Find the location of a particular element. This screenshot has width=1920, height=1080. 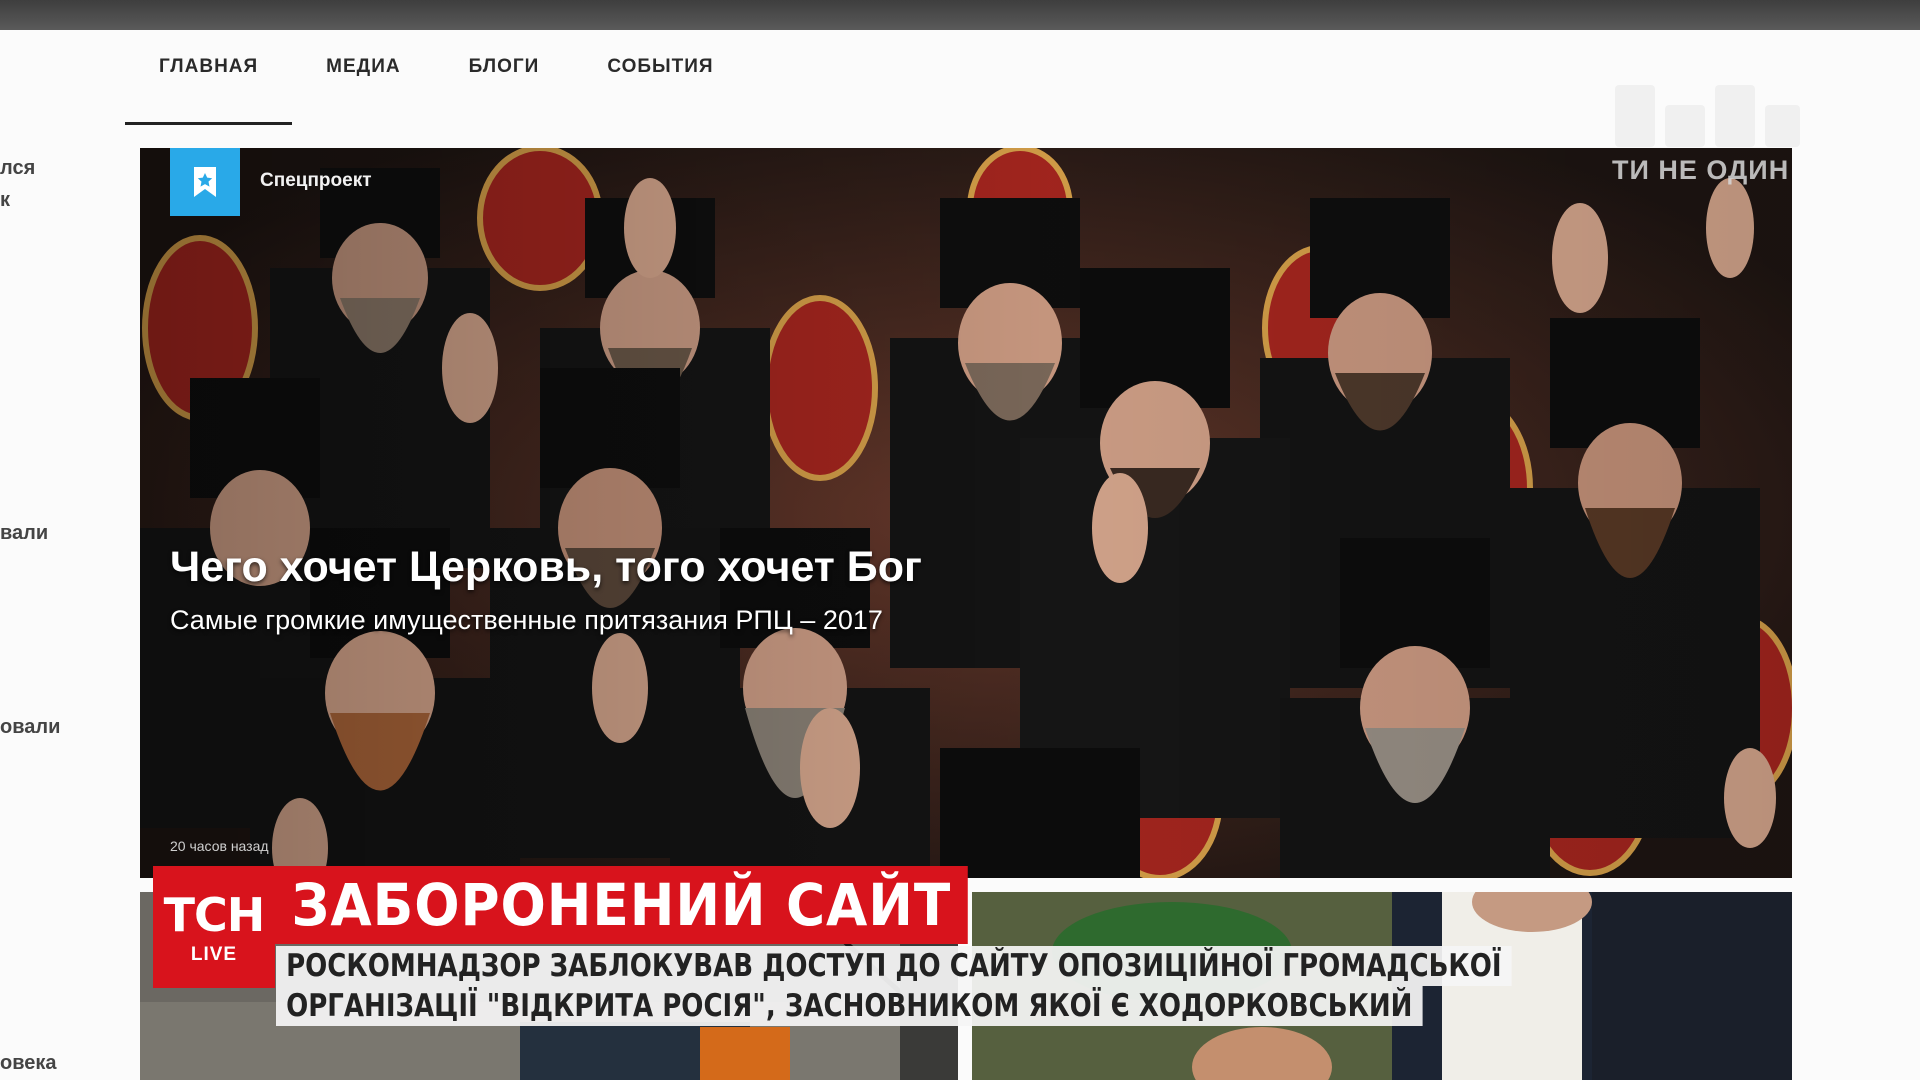

nav-item-blogs: БЛОГИ is located at coordinates (504, 77).